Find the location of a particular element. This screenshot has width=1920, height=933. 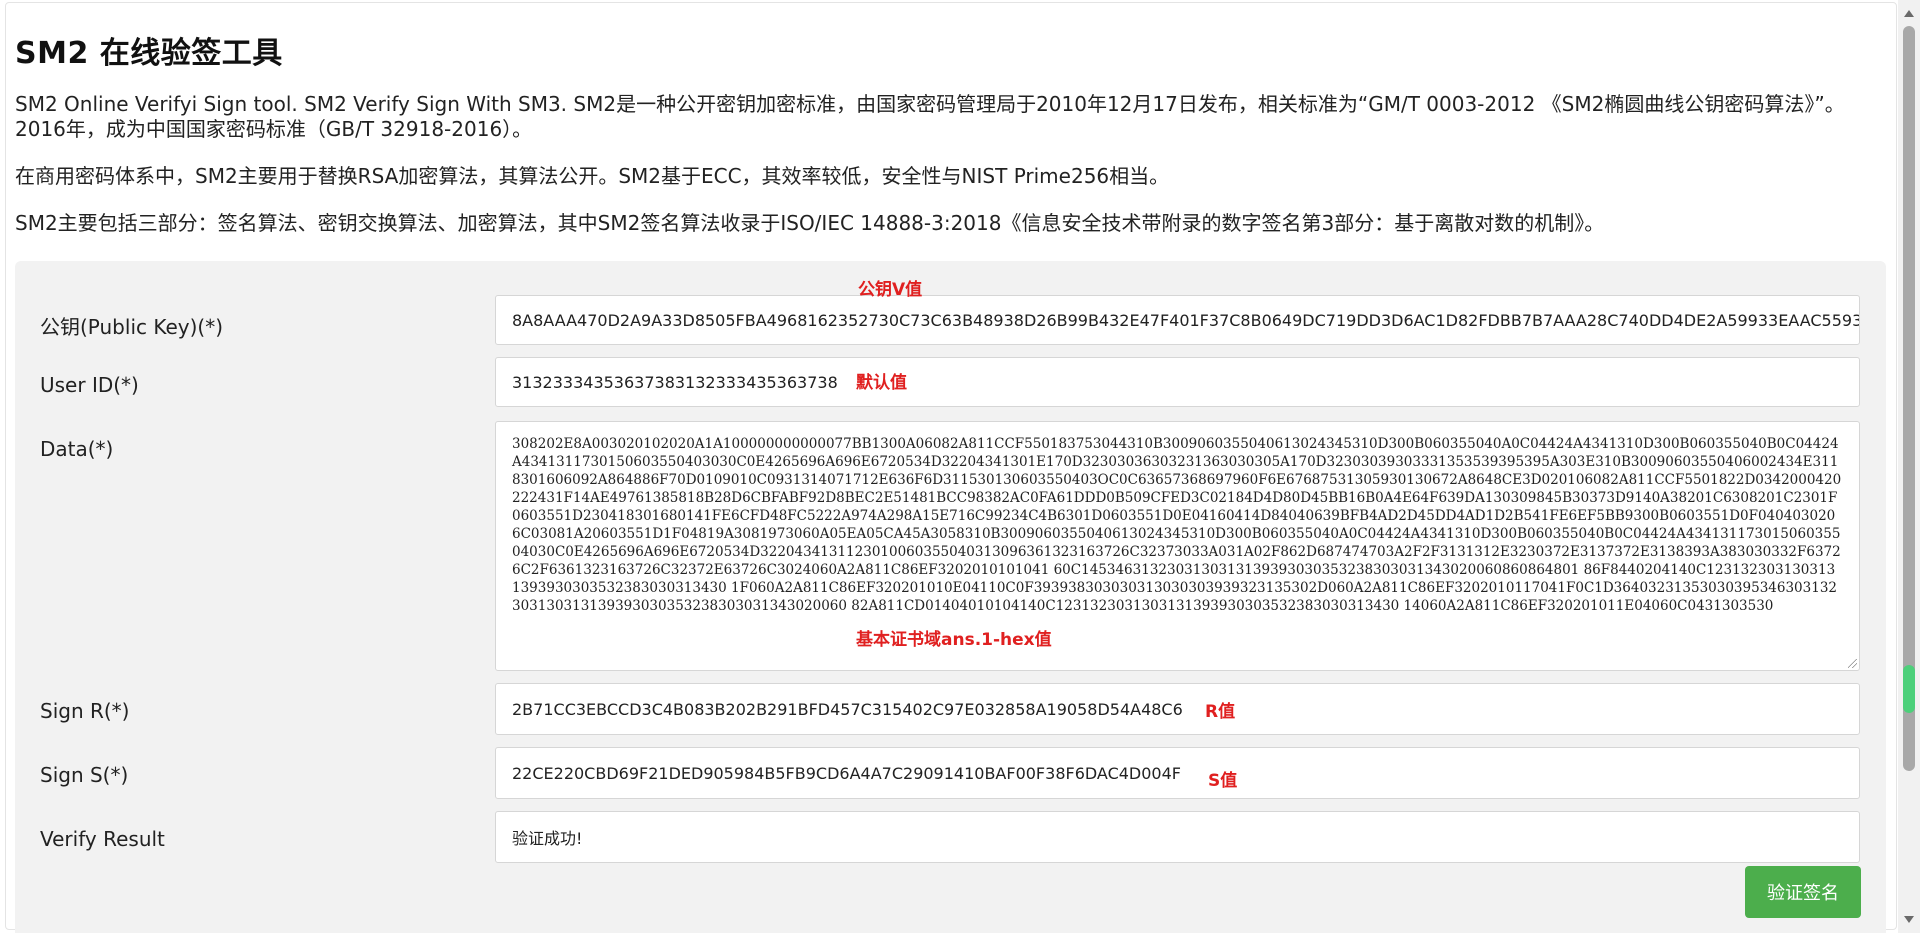

vertical-scrollbar is located at coordinates (1909, 466).